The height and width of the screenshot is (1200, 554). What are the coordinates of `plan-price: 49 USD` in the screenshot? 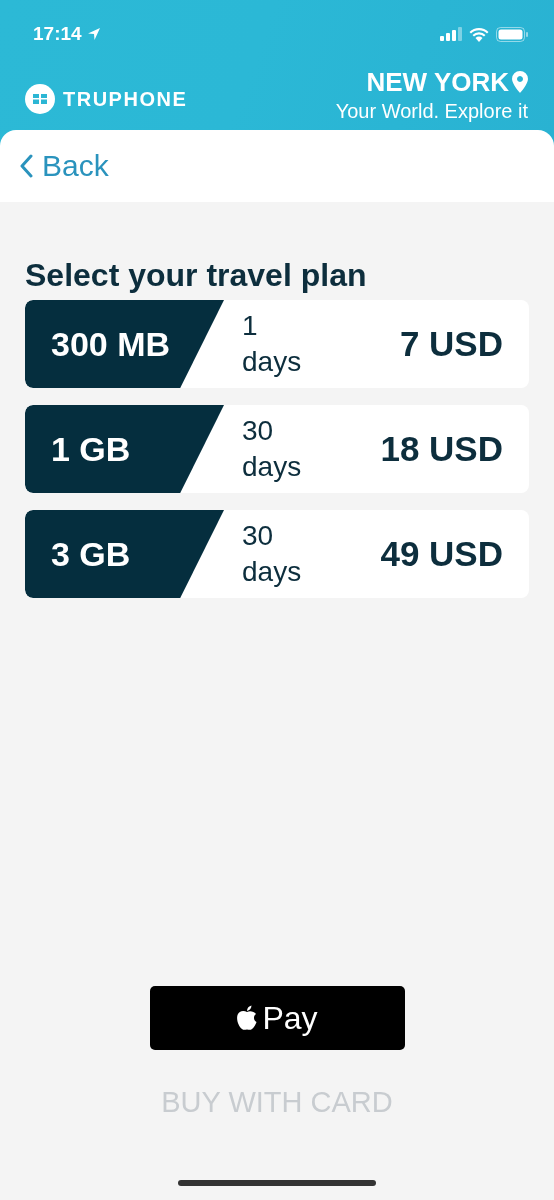 It's located at (441, 554).